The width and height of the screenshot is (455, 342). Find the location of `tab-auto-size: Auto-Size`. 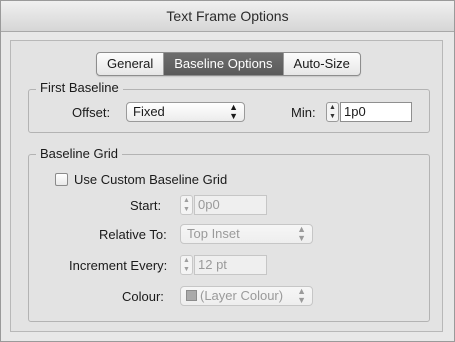

tab-auto-size: Auto-Size is located at coordinates (322, 64).